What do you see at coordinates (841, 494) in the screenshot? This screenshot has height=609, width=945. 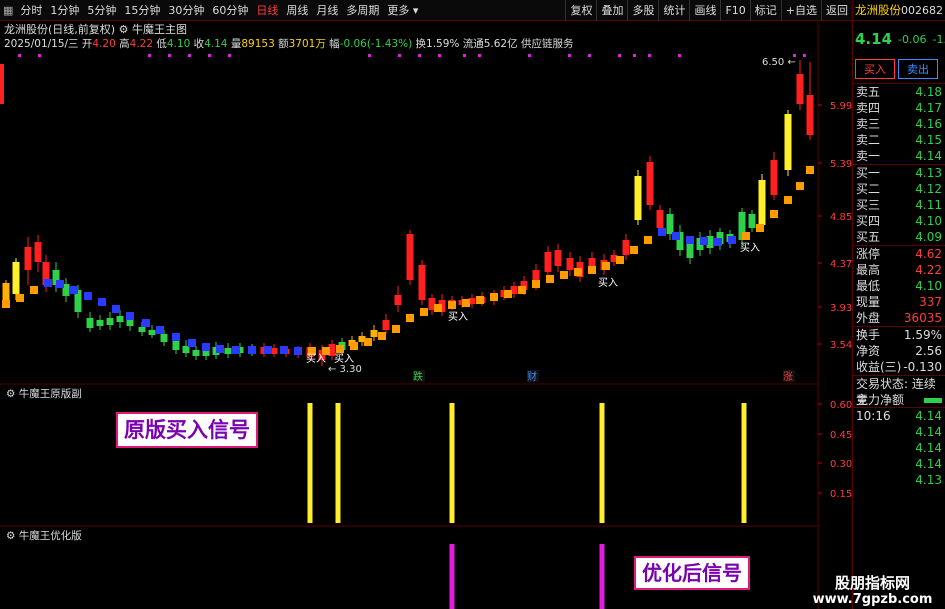 I see `sub-y-tick-label: 0.15` at bounding box center [841, 494].